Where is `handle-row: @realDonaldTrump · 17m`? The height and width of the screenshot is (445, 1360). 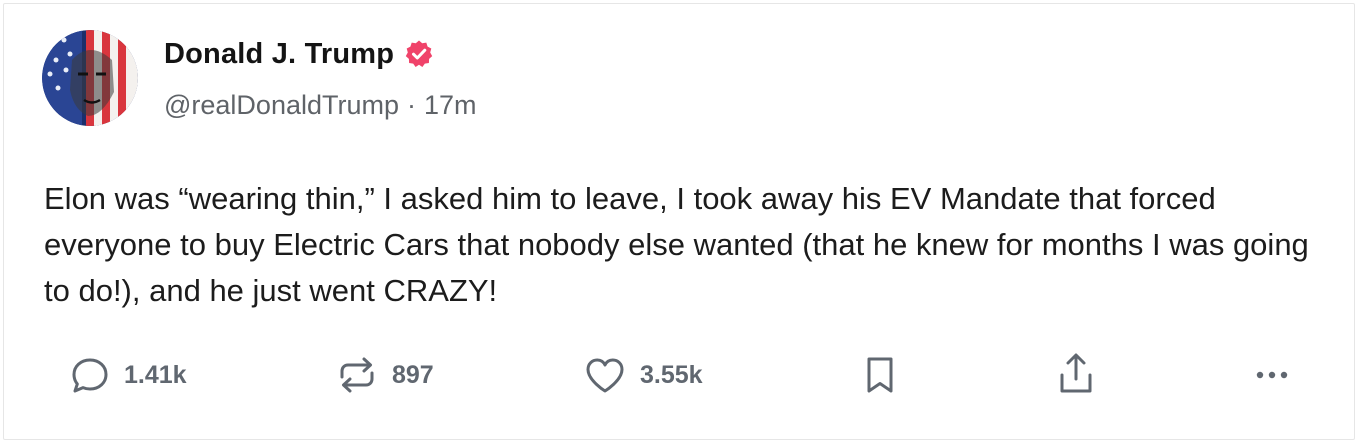
handle-row: @realDonaldTrump · 17m is located at coordinates (320, 105).